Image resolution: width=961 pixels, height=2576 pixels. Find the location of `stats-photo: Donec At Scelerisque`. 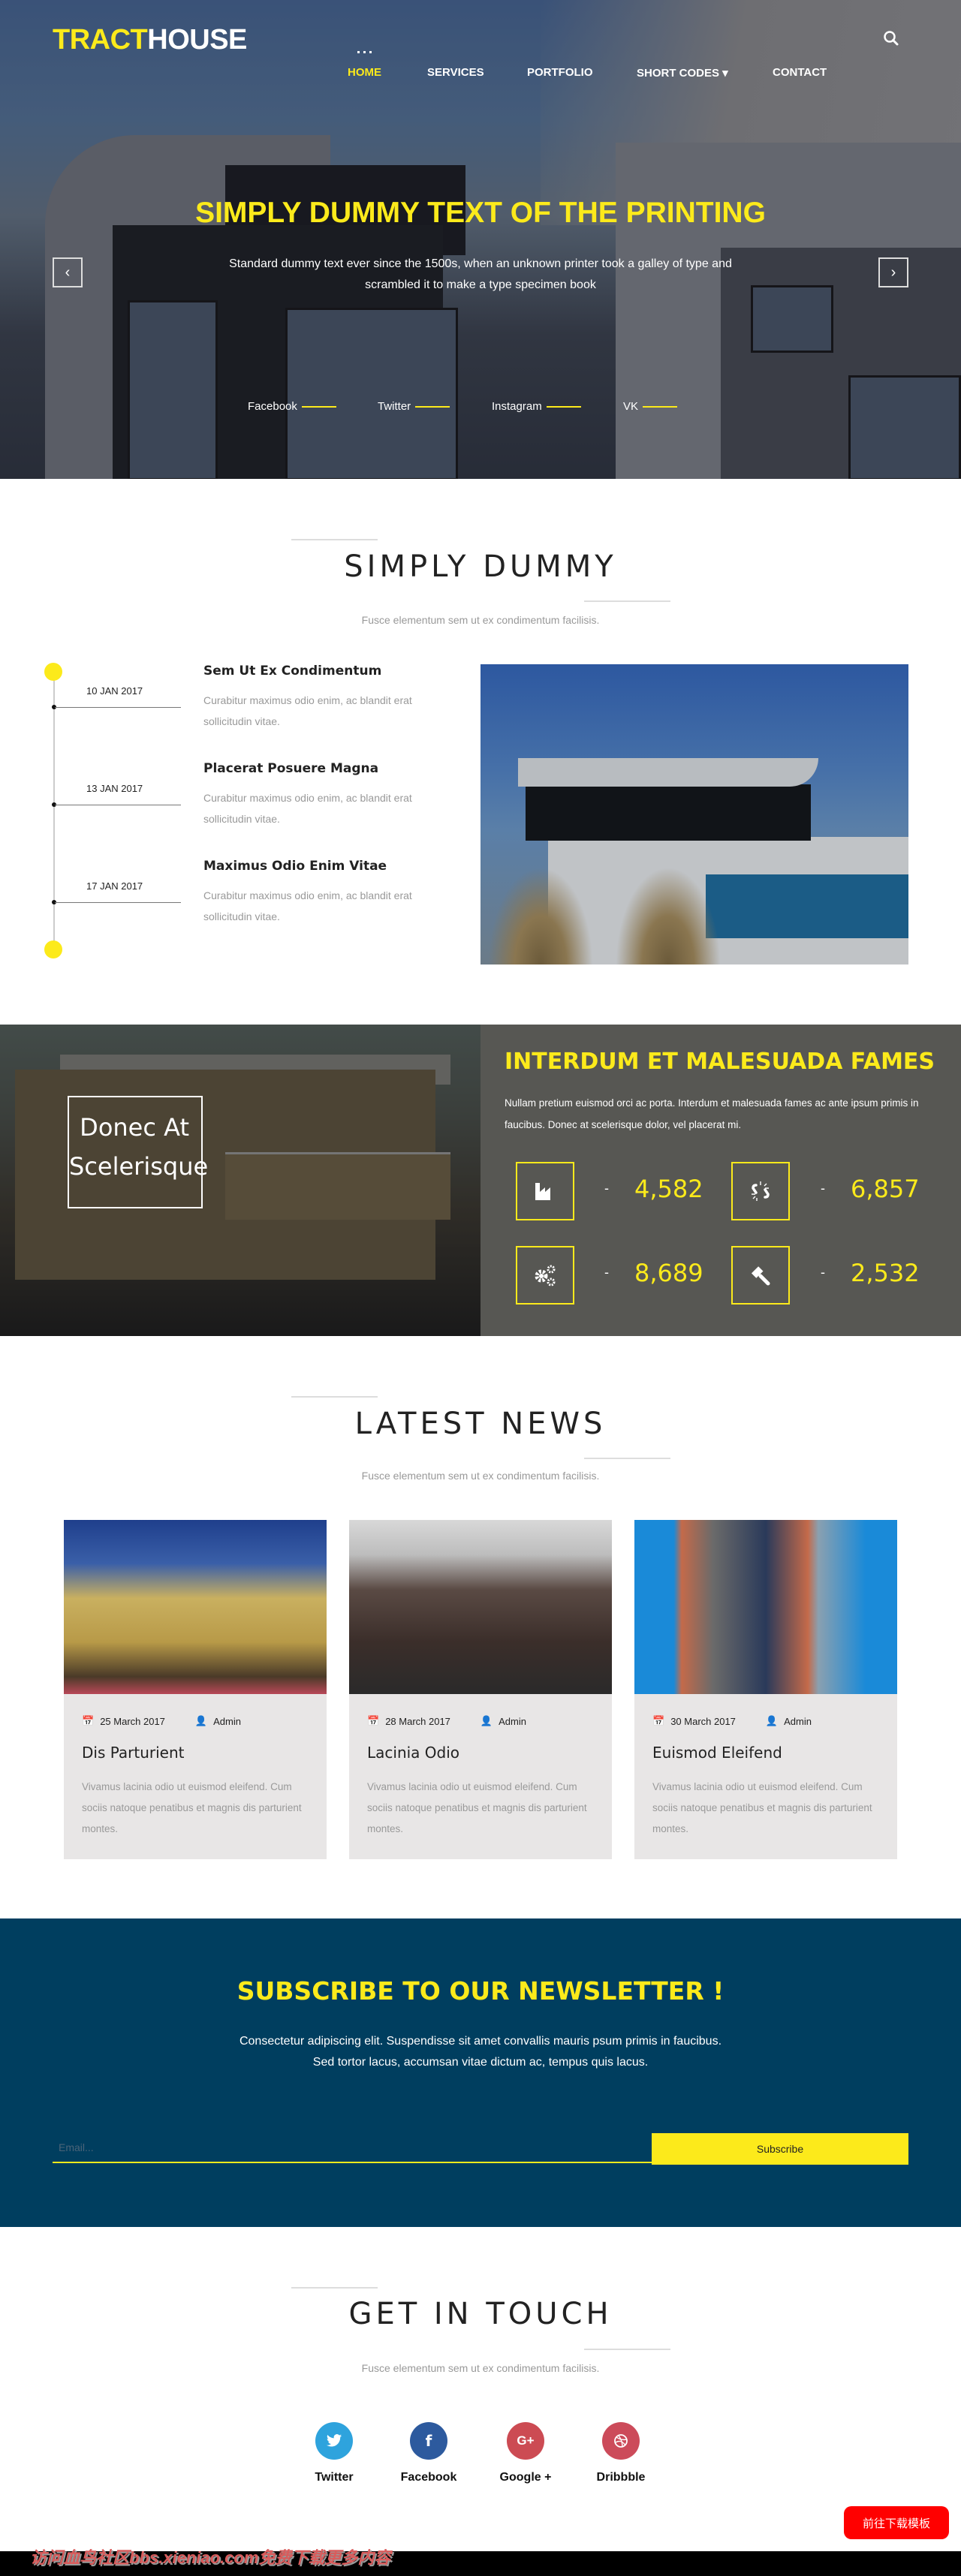

stats-photo: Donec At Scelerisque is located at coordinates (240, 1180).